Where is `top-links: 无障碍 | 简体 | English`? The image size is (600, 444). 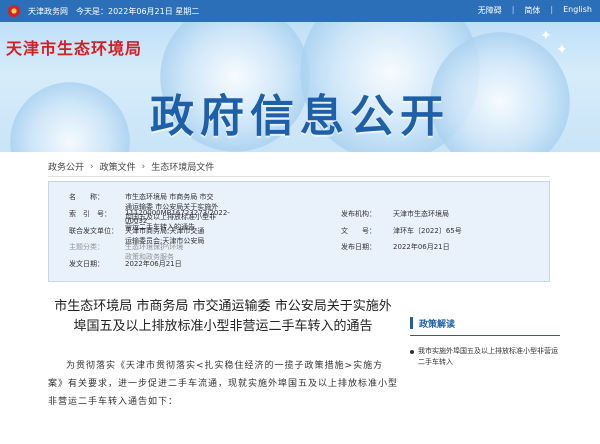
top-links: 无障碍 | 简体 | English is located at coordinates (535, 10).